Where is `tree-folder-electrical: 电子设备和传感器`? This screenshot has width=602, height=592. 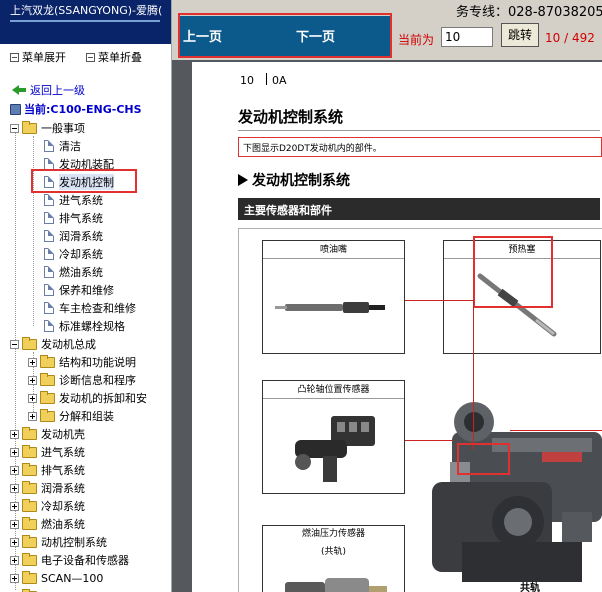
tree-folder-electrical: 电子设备和传感器 is located at coordinates (69, 560).